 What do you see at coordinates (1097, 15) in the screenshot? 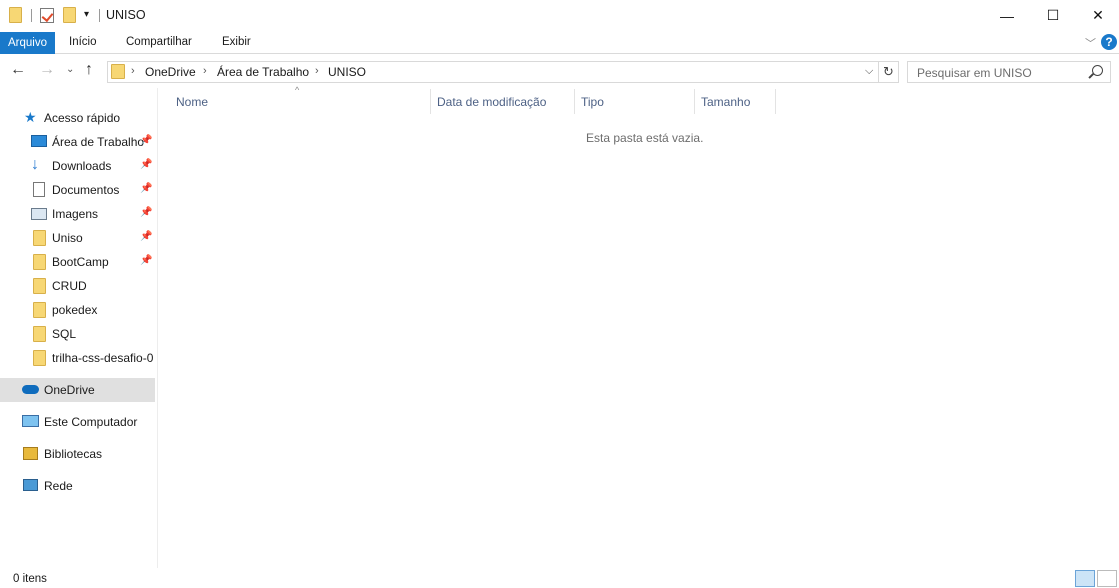
I see `close-button: ✕` at bounding box center [1097, 15].